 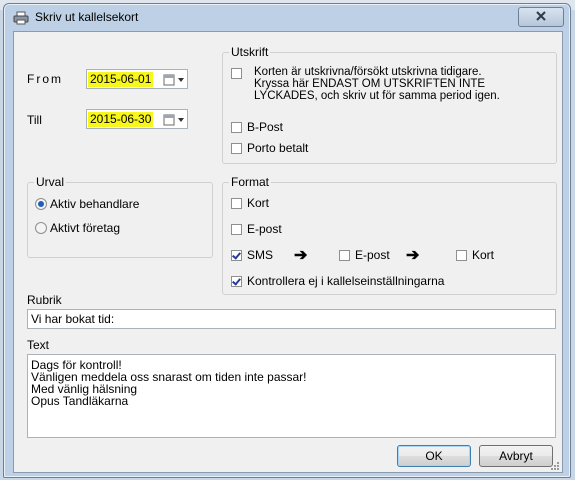 I want to click on kontrollera-label: Kontrollera ej i kallelseinställningarna, so click(x=346, y=281).